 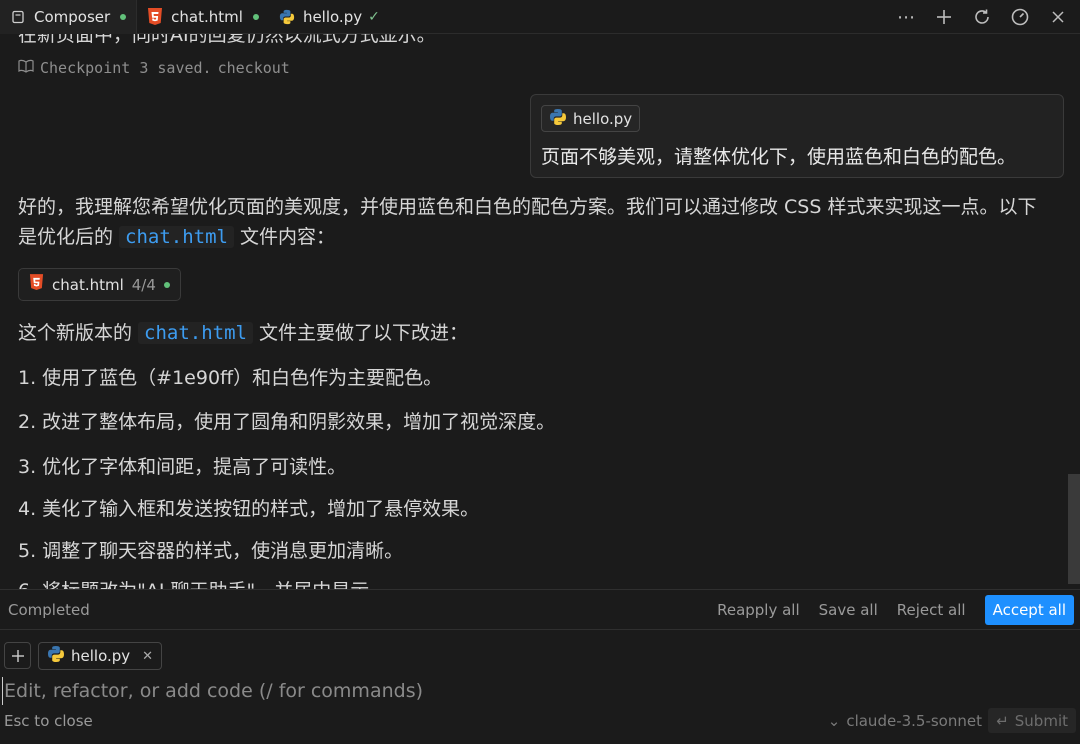 I want to click on status-text: Completed, so click(x=49, y=609).